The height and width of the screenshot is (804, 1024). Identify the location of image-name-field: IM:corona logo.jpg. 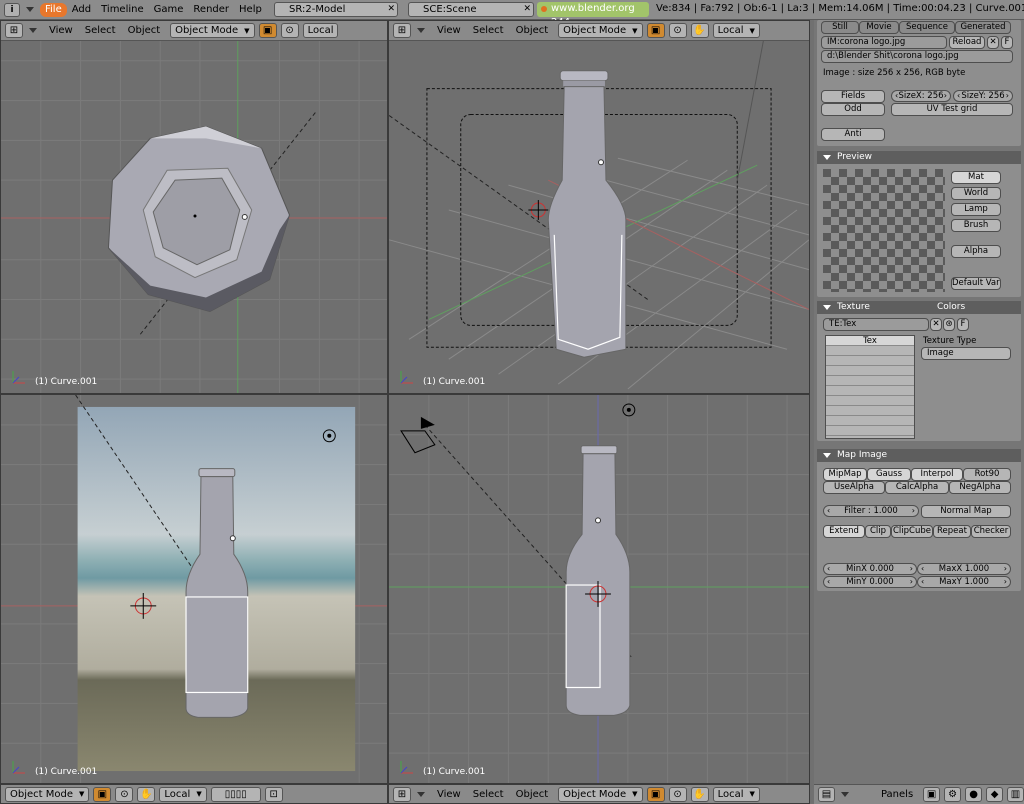
(884, 42).